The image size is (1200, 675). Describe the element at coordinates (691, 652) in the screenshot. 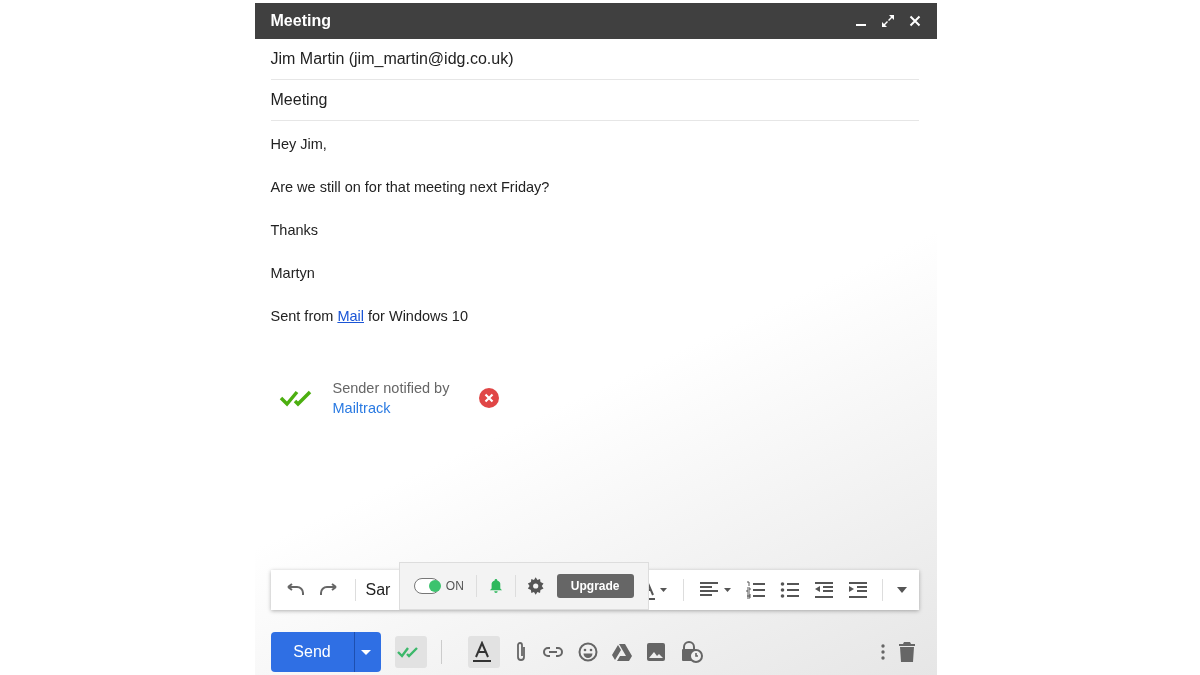

I see `lock-clock-icon` at that location.